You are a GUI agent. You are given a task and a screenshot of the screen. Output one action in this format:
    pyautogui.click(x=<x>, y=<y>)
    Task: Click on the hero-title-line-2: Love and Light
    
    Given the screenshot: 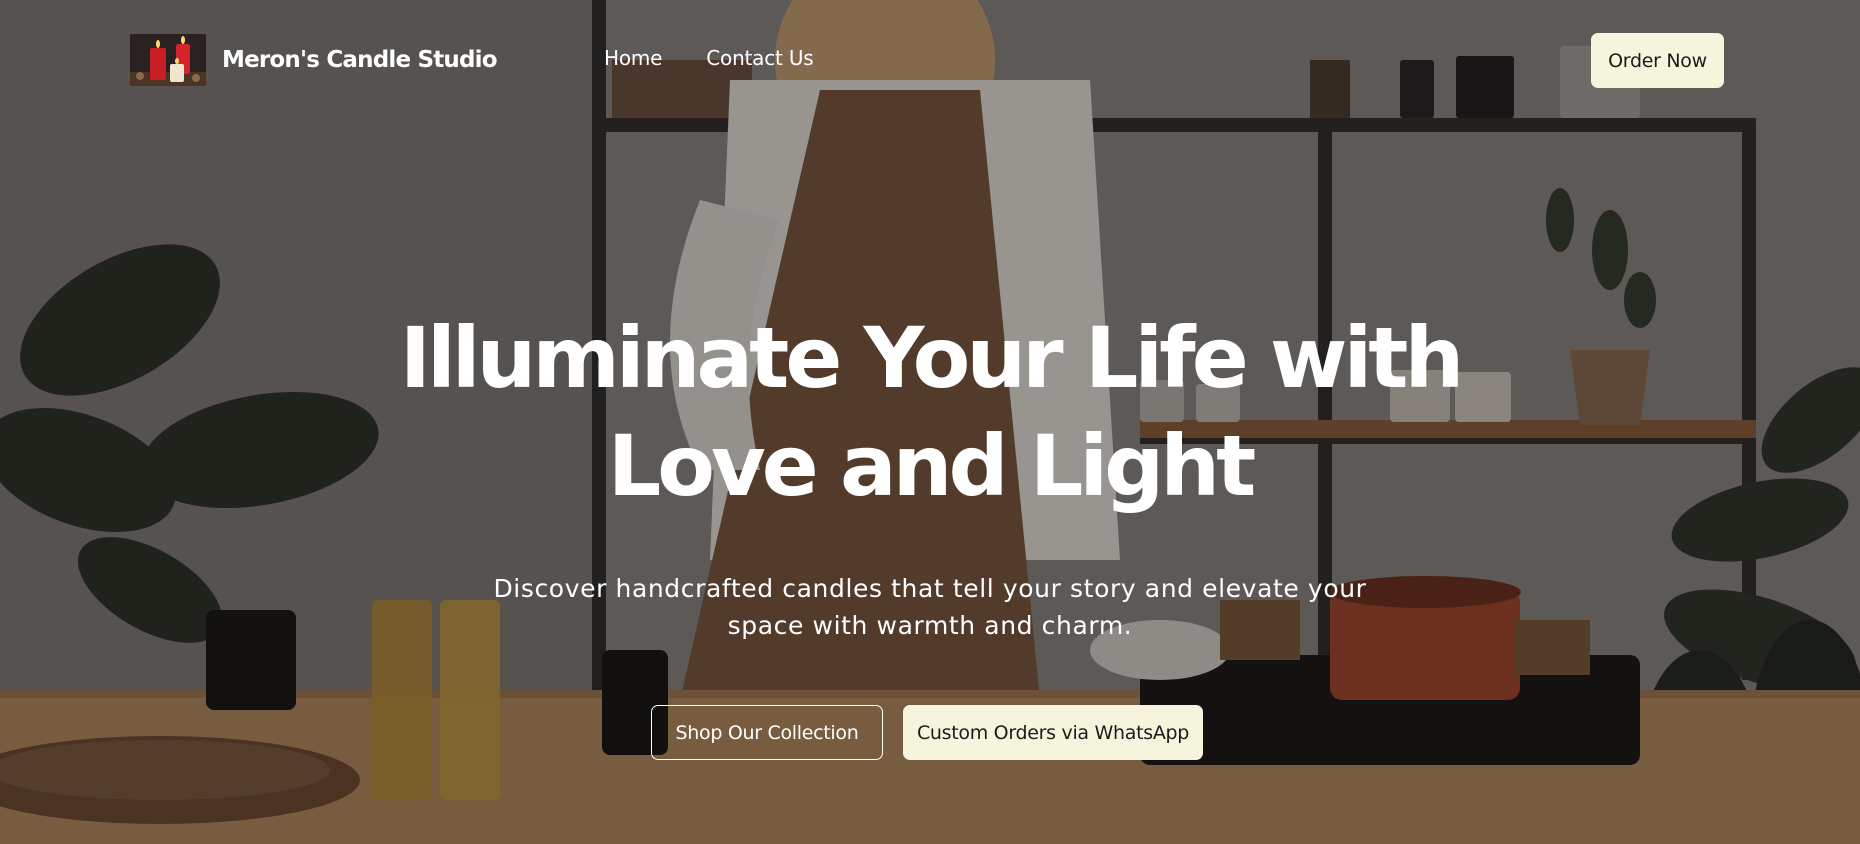 What is the action you would take?
    pyautogui.click(x=931, y=466)
    